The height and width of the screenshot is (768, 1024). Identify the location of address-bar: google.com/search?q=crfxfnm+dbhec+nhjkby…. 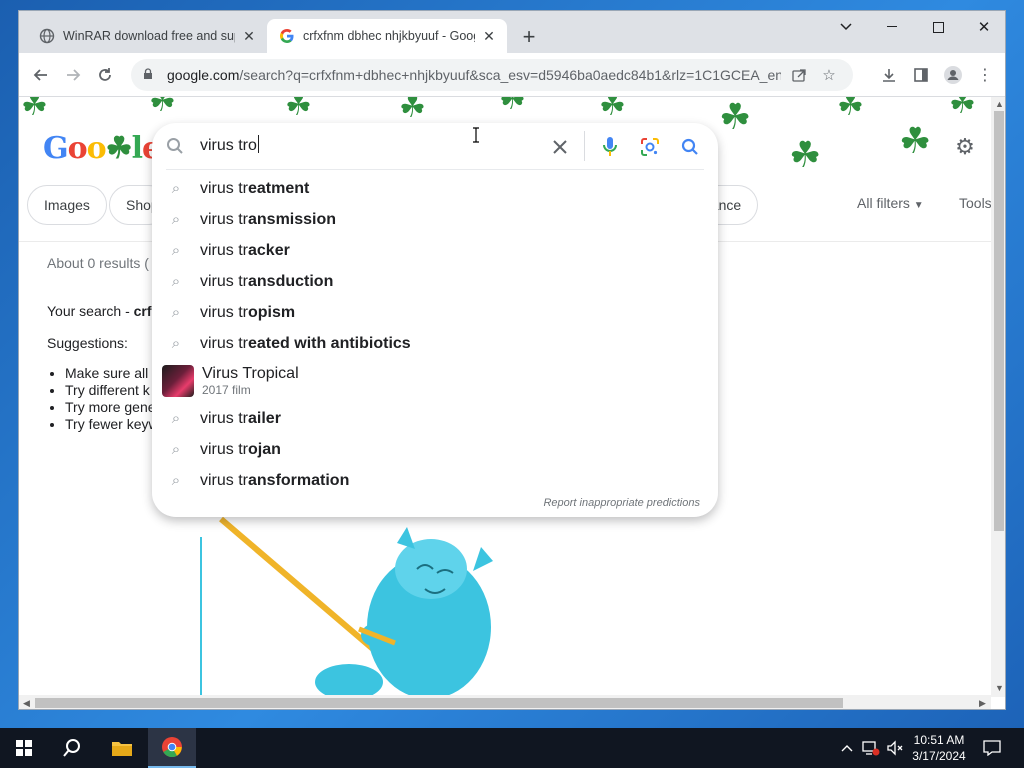
(492, 75).